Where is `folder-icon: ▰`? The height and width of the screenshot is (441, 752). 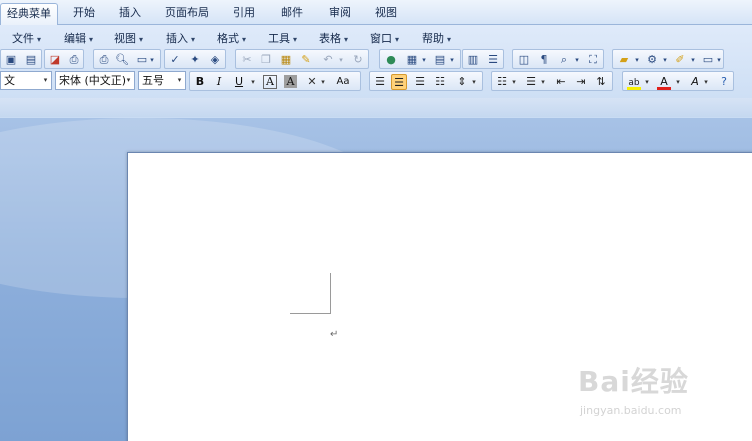
folder-icon: ▰ is located at coordinates (624, 60).